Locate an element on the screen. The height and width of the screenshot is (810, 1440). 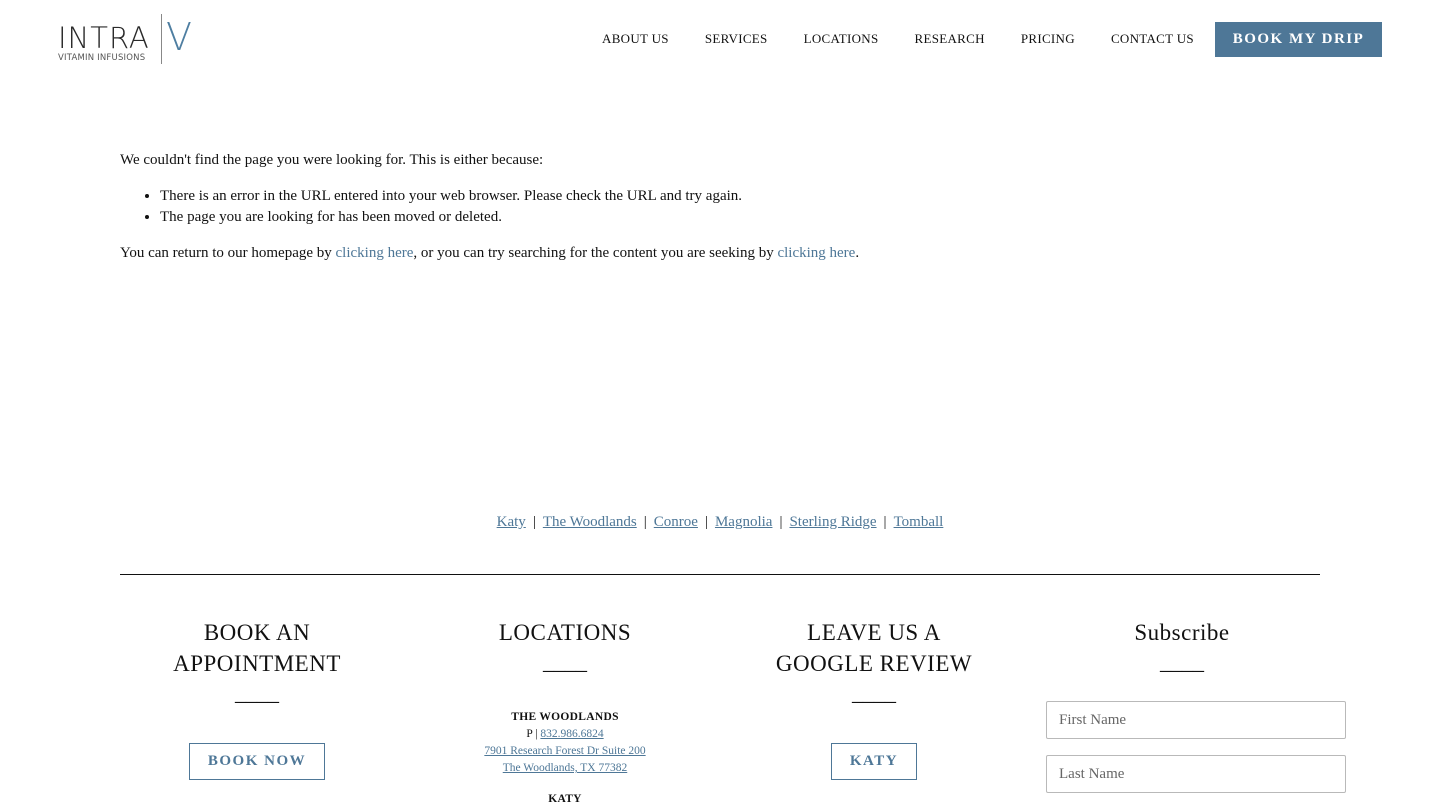
footer-book-column: BOOK AN APPOINTMENT ____ is located at coordinates (257, 661).